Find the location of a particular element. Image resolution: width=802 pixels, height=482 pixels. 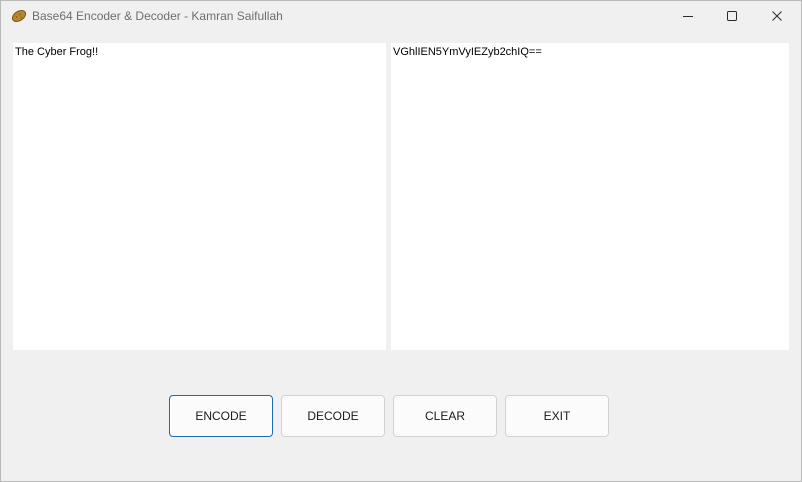

close-icon is located at coordinates (777, 16).